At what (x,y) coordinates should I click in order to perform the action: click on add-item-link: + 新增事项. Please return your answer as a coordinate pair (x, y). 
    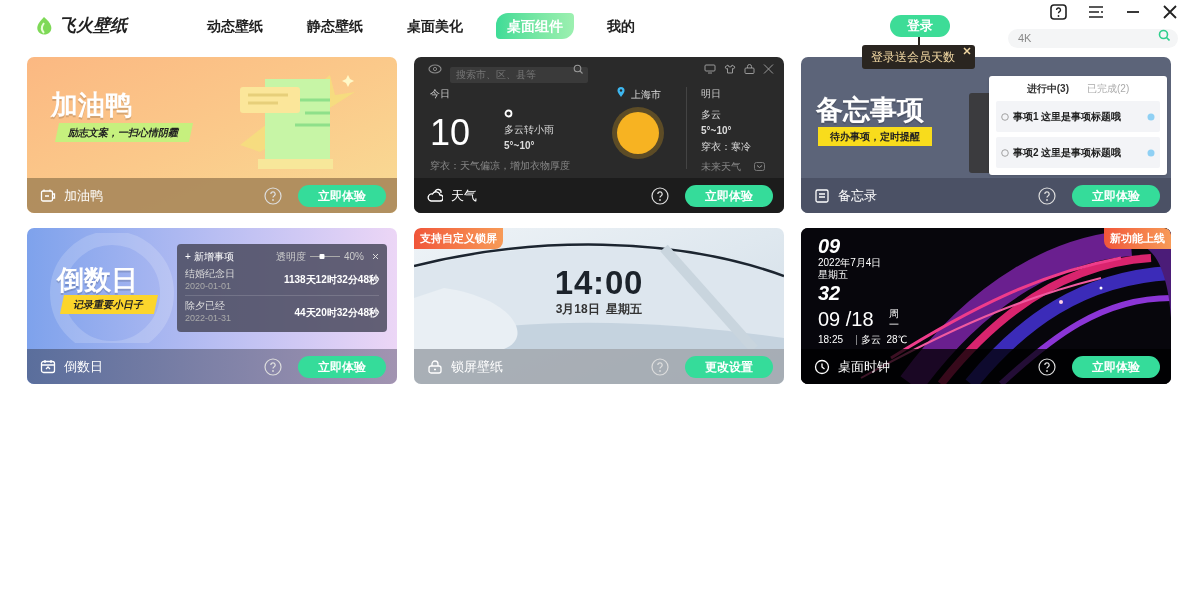
    Looking at the image, I should click on (209, 256).